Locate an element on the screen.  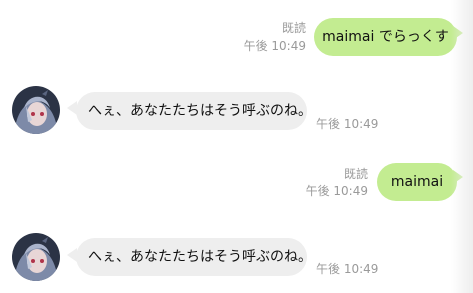
message-text: maimai is located at coordinates (417, 182).